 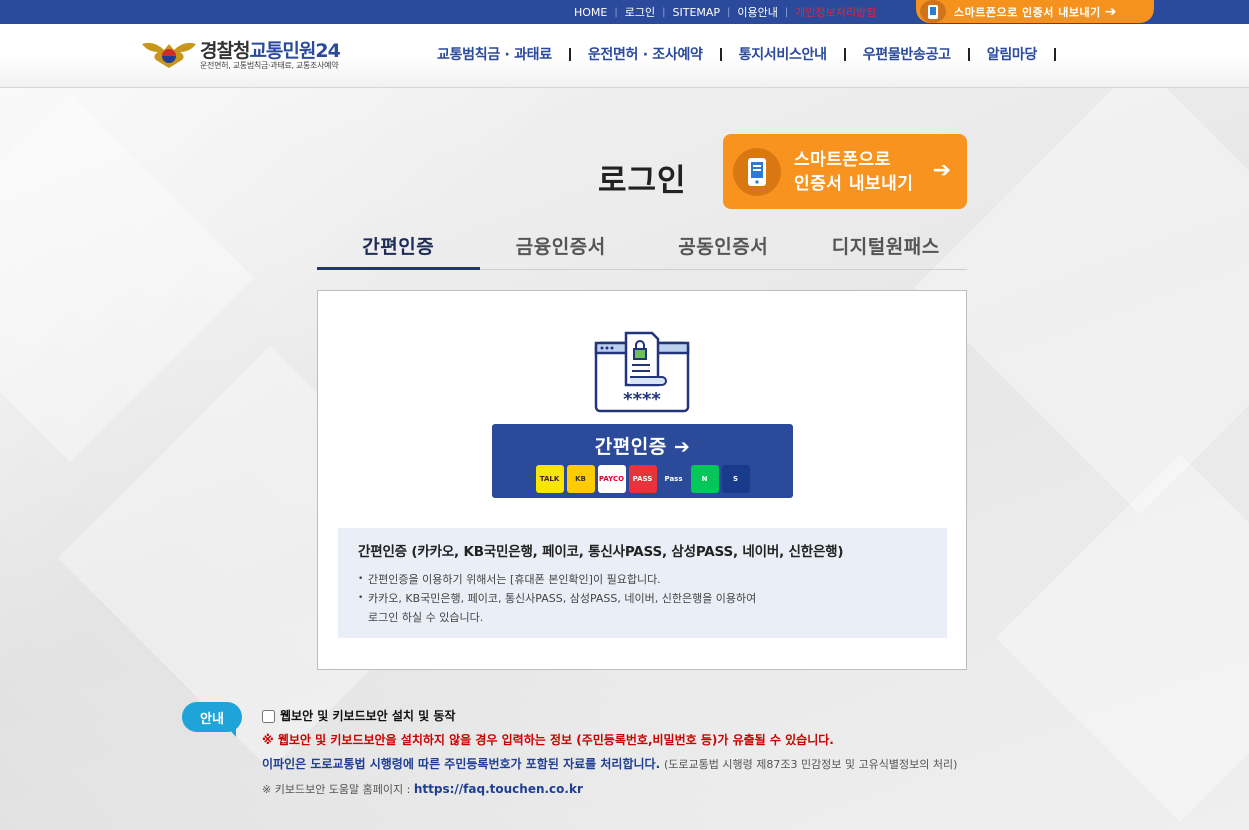 What do you see at coordinates (590, 12) in the screenshot?
I see `home-link: HOME` at bounding box center [590, 12].